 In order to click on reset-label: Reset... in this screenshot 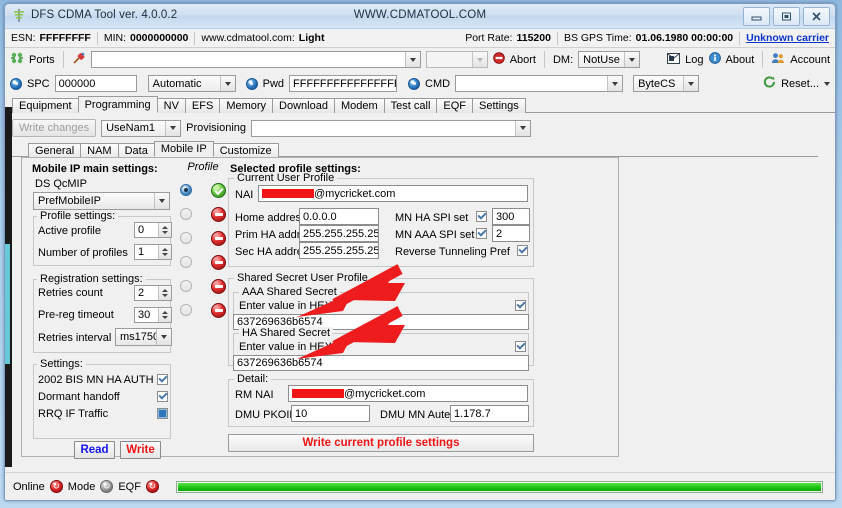, I will do `click(800, 84)`.